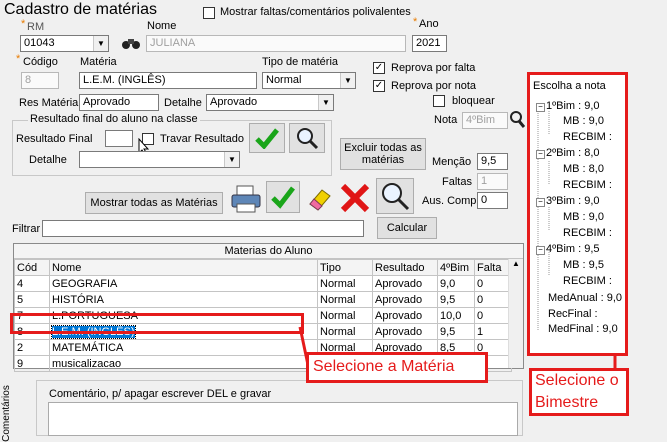 The image size is (667, 442). What do you see at coordinates (384, 366) in the screenshot?
I see `materia-note-text: Selecione a Matéria` at bounding box center [384, 366].